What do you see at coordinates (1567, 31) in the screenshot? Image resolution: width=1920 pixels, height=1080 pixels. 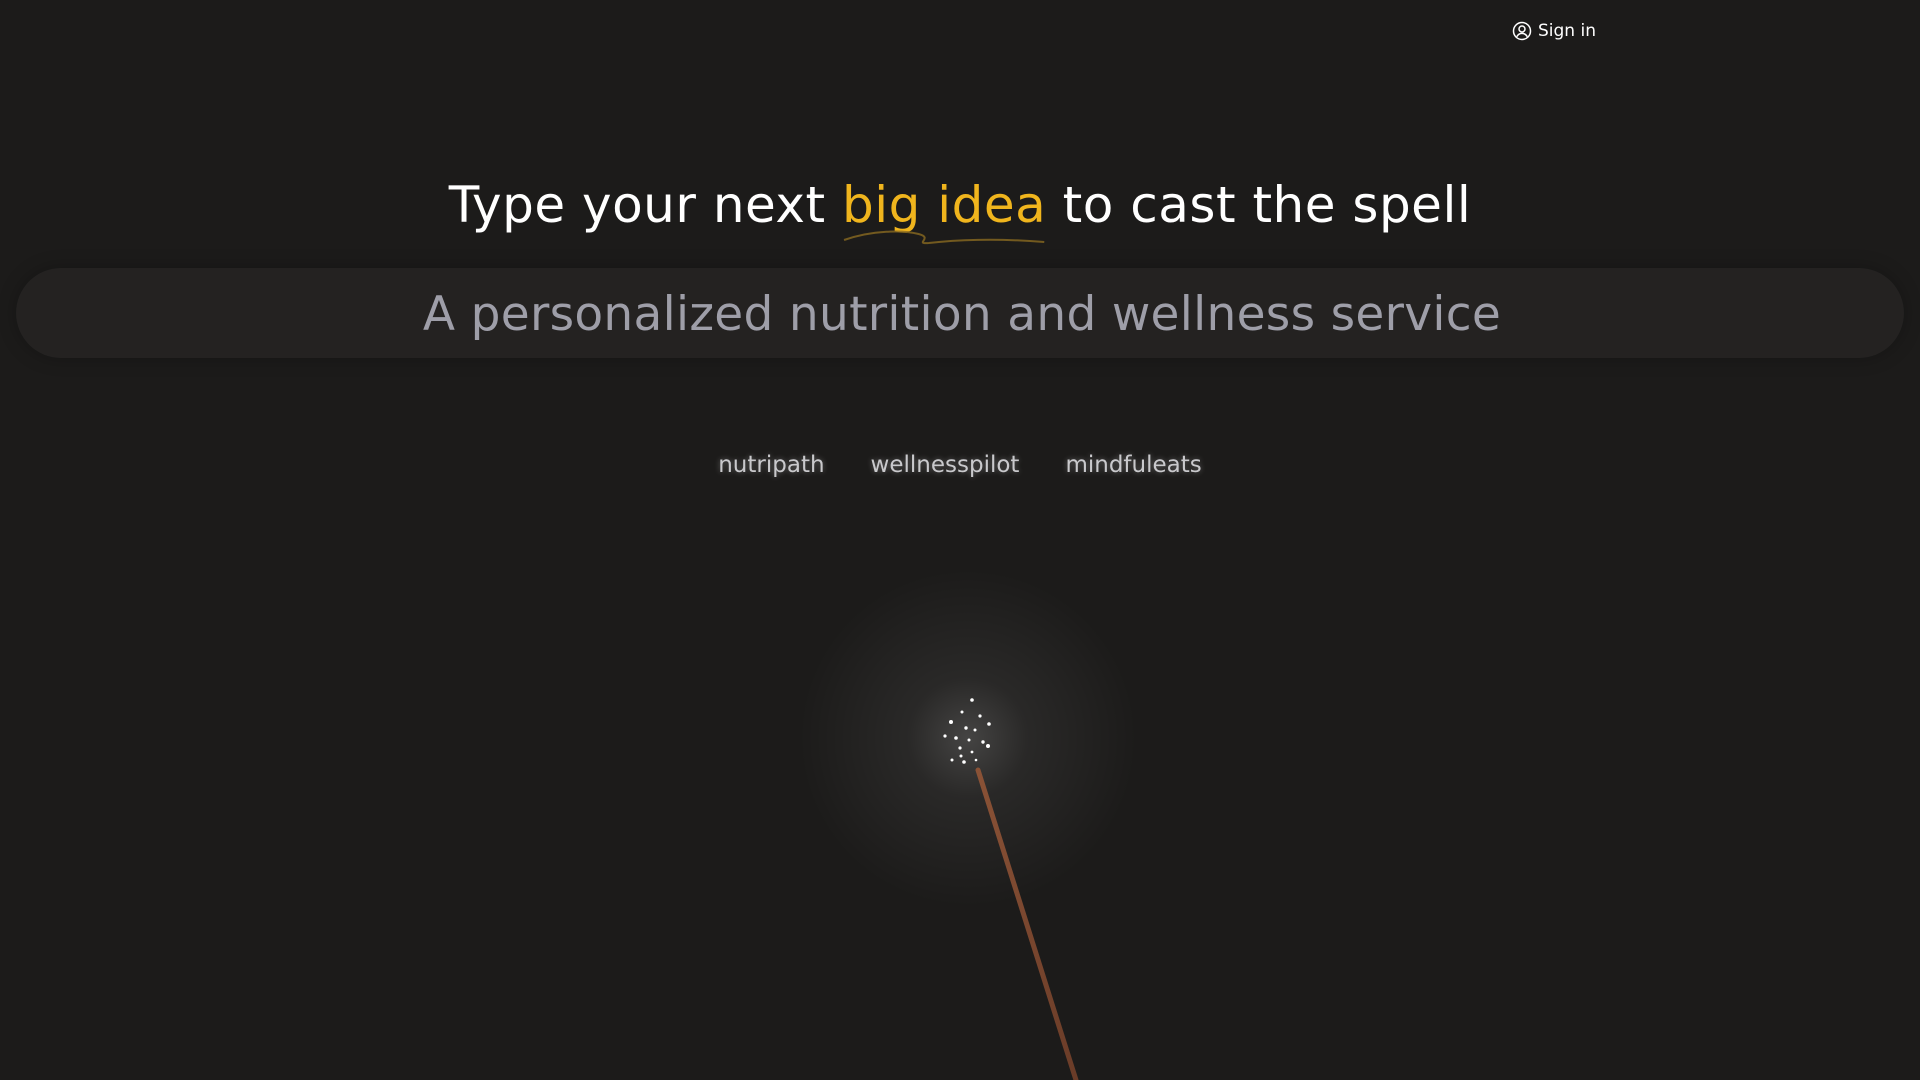 I see `sign-in-label: Sign in` at bounding box center [1567, 31].